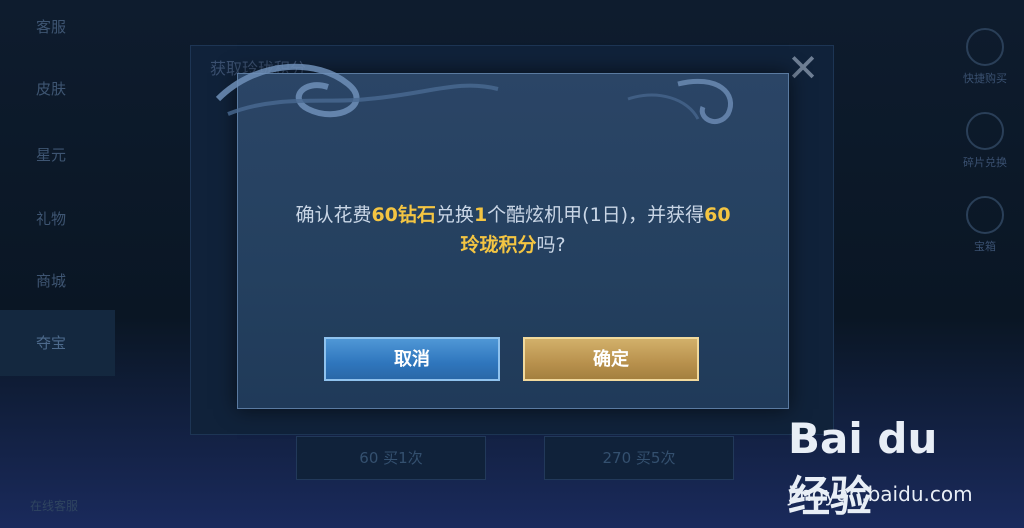  I want to click on left-menu-item-active: 夺宝, so click(57, 343).